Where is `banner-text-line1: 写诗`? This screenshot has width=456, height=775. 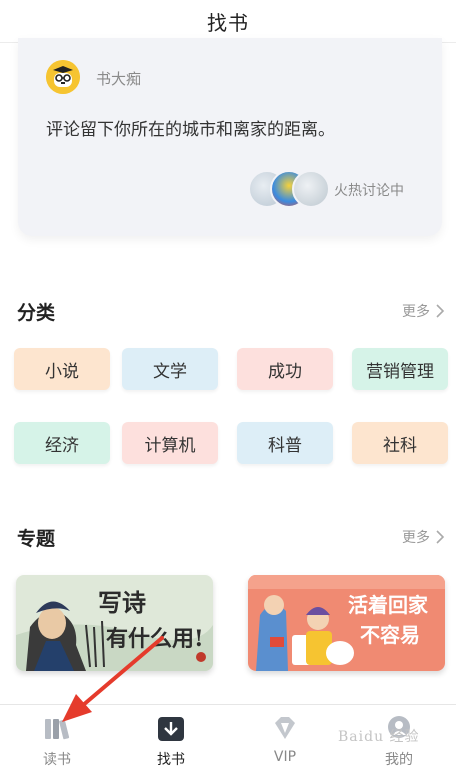
banner-text-line1: 写诗 is located at coordinates (122, 602).